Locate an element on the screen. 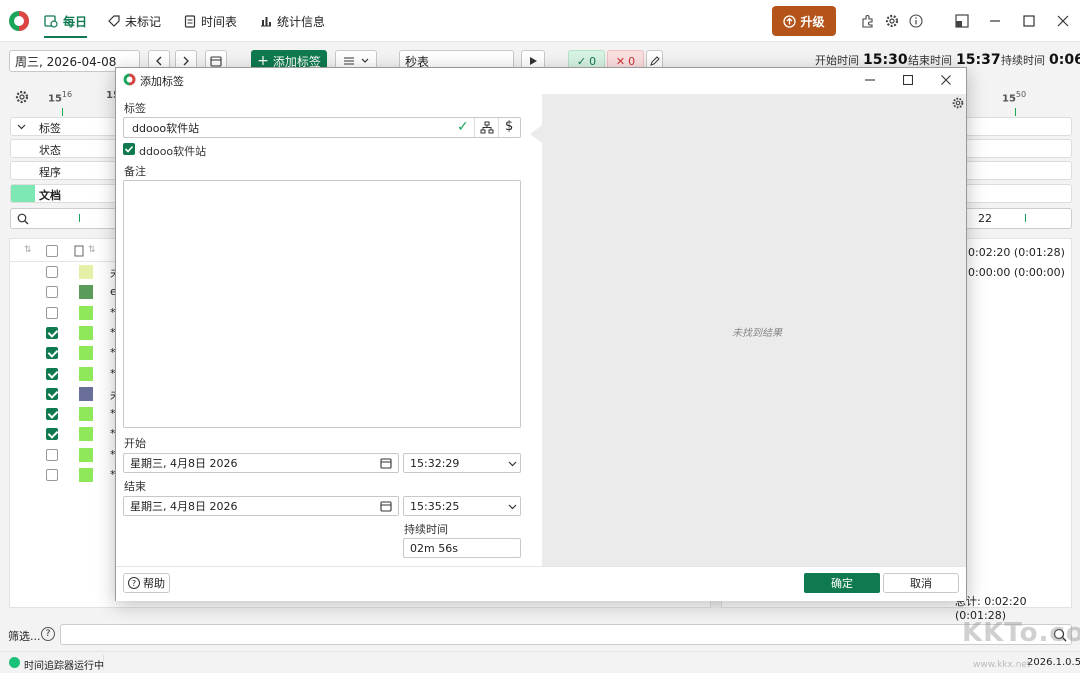  row-document-highlight is located at coordinates (23, 193).